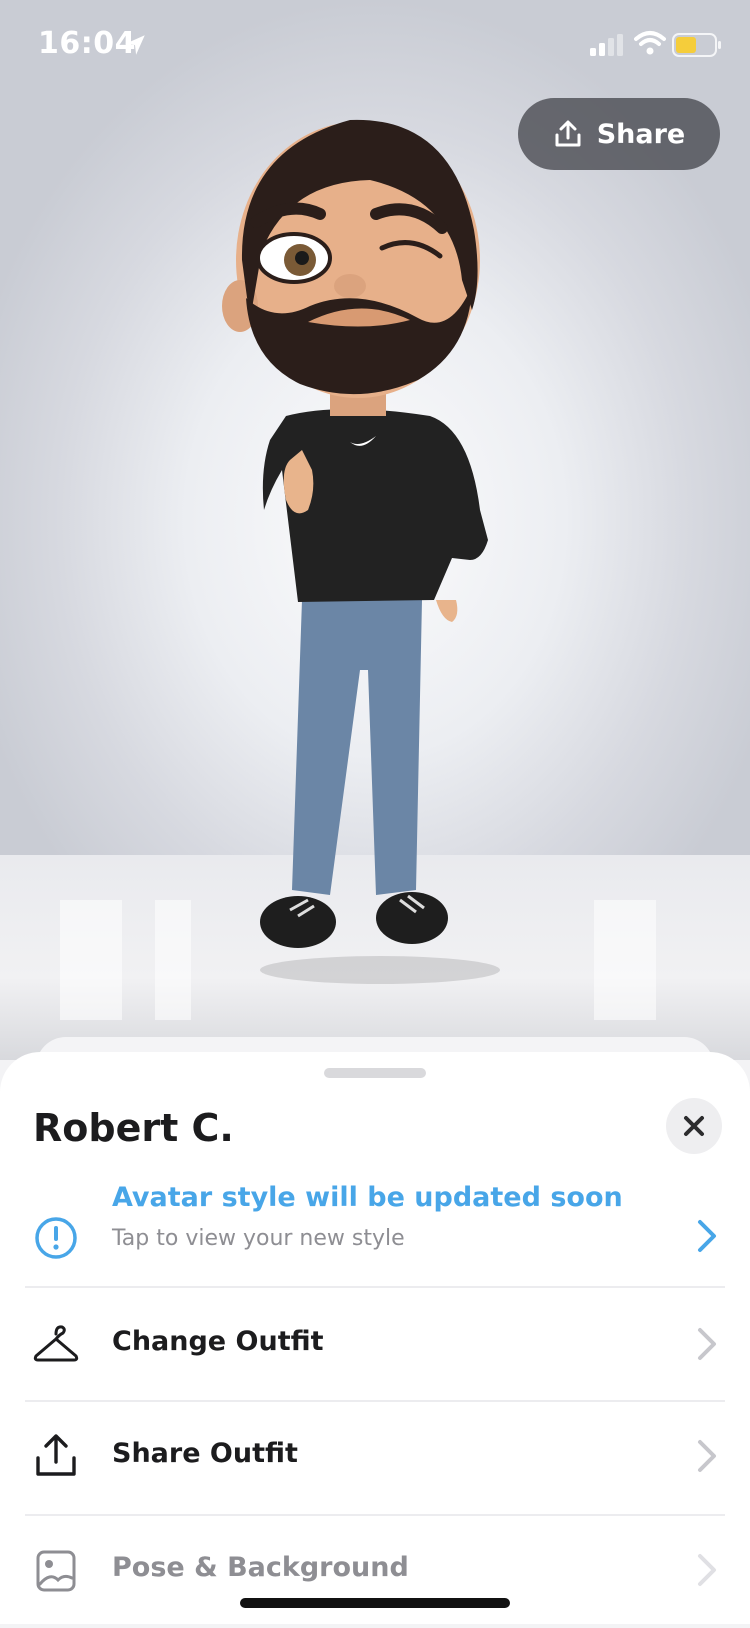 Image resolution: width=750 pixels, height=1628 pixels. I want to click on pose-background-label: Pose & Background, so click(260, 1567).